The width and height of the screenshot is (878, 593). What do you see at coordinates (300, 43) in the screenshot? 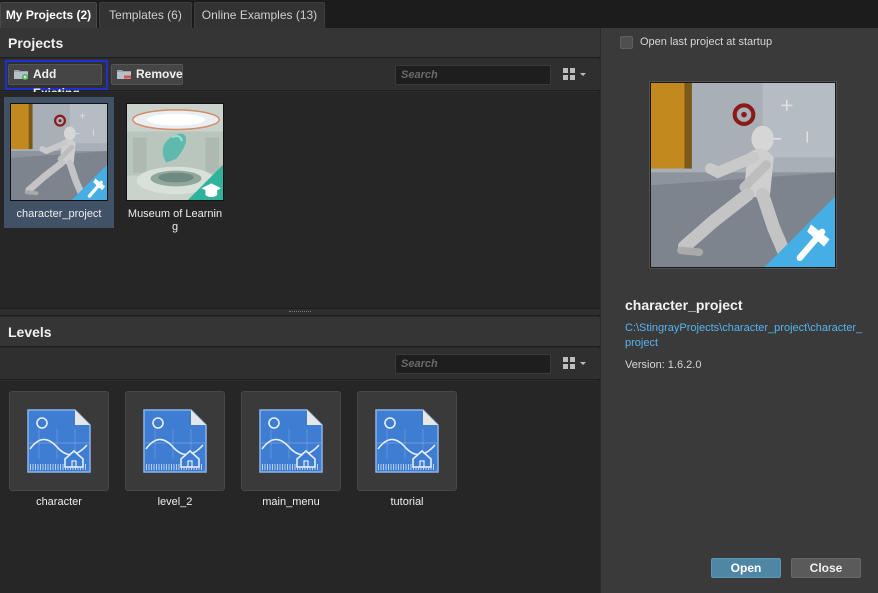
I see `projects-header: Projects` at bounding box center [300, 43].